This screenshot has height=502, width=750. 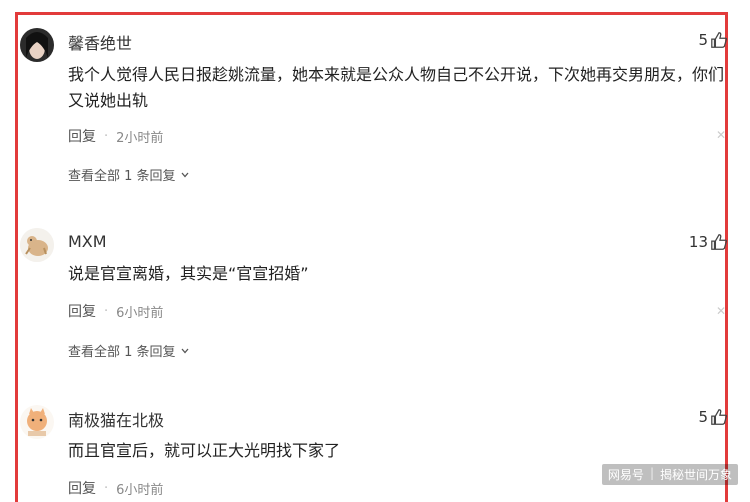 I want to click on username: 南极猫在北极, so click(x=116, y=419).